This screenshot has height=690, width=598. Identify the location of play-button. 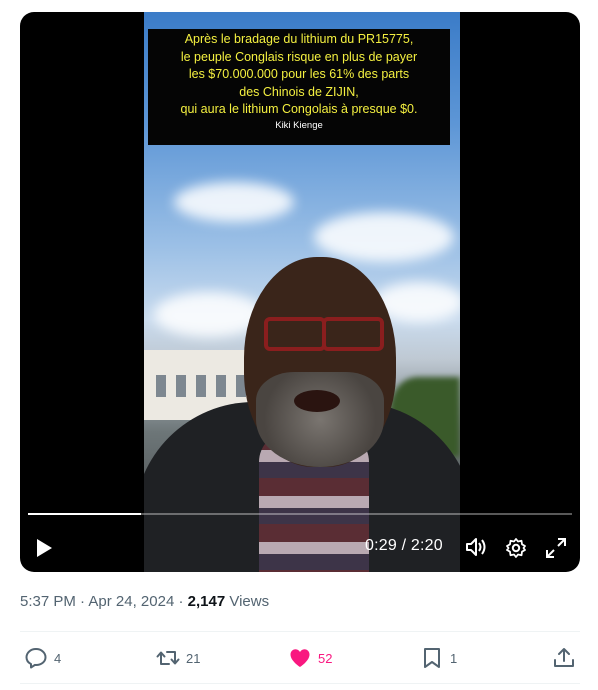
(44, 550).